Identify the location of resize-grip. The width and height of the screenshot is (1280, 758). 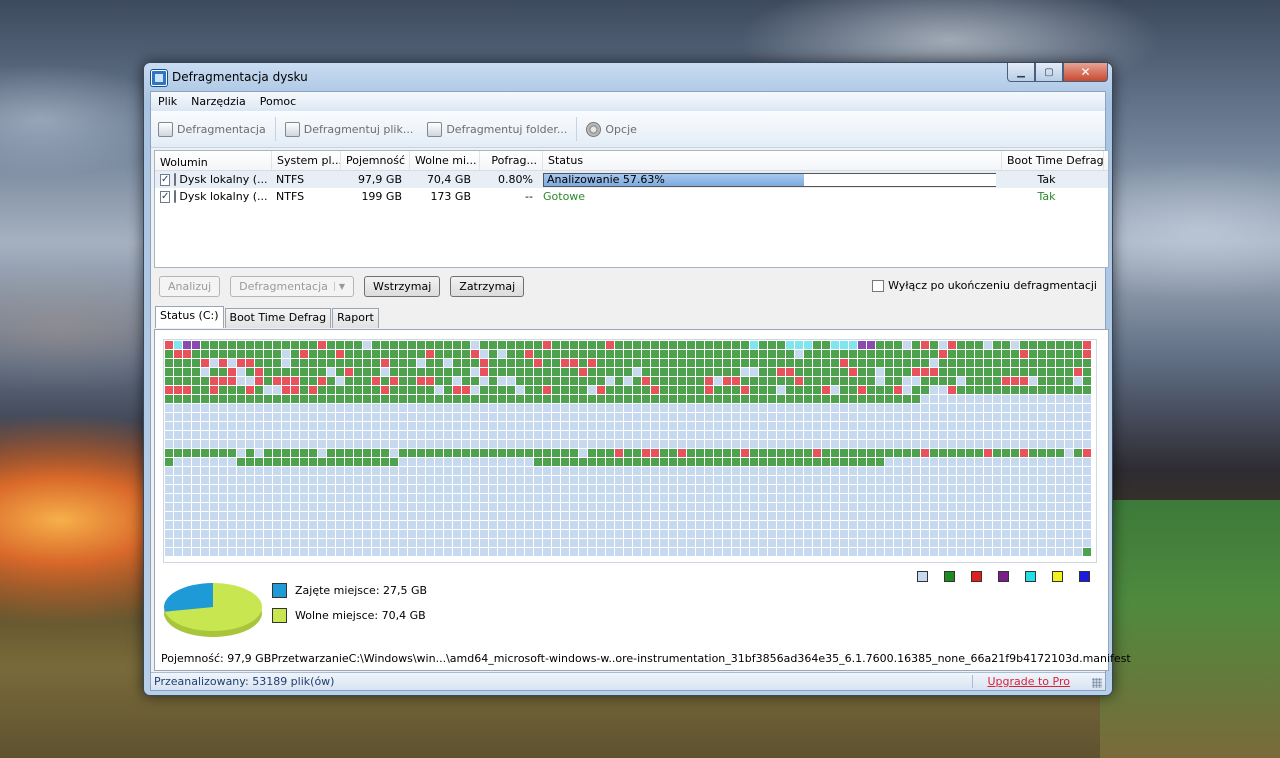
(1097, 683).